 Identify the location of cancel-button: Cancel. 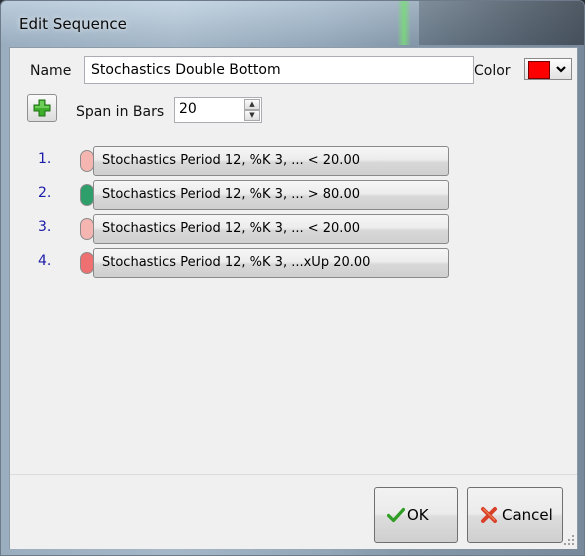
(515, 515).